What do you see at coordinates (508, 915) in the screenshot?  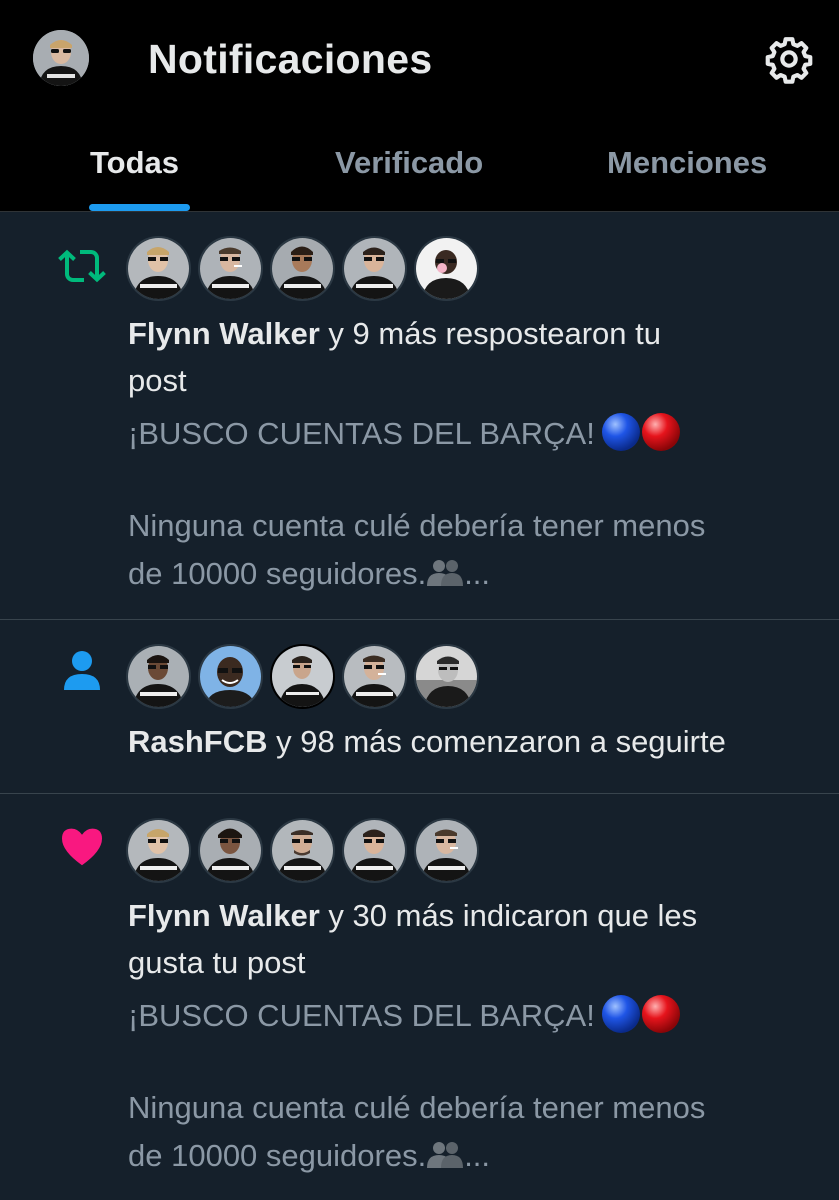 I see `action-text: y 30 más indicaron que les` at bounding box center [508, 915].